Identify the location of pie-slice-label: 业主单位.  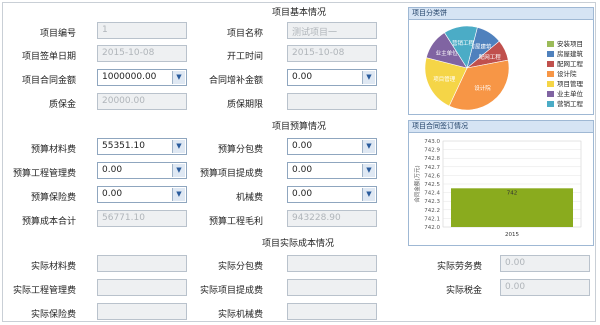
(447, 53).